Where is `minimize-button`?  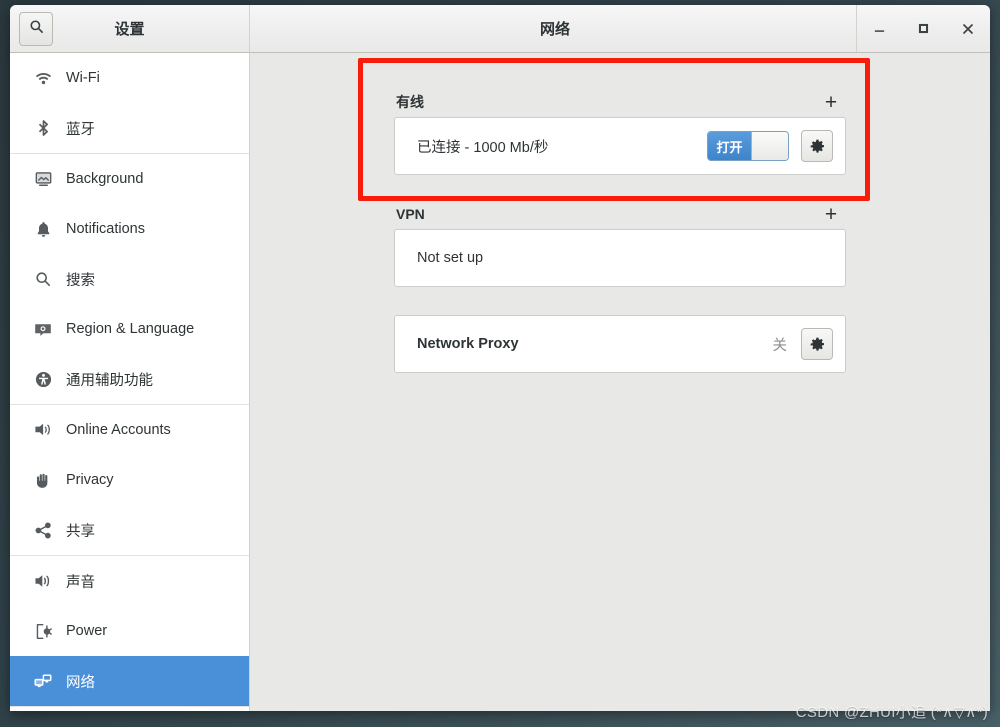 minimize-button is located at coordinates (879, 29).